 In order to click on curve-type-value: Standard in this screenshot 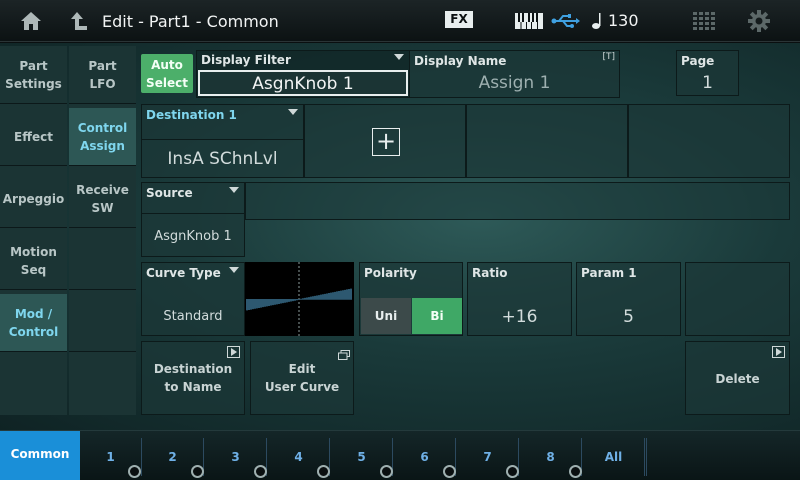, I will do `click(193, 316)`.